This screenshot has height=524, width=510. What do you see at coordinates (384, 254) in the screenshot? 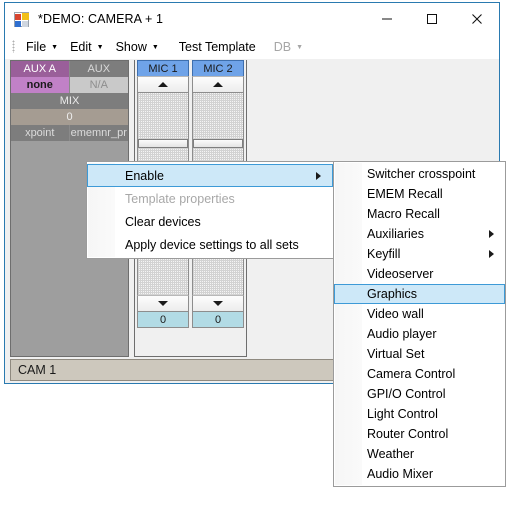
I see `submenu-item-keyfill-label: Keyfill` at bounding box center [384, 254].